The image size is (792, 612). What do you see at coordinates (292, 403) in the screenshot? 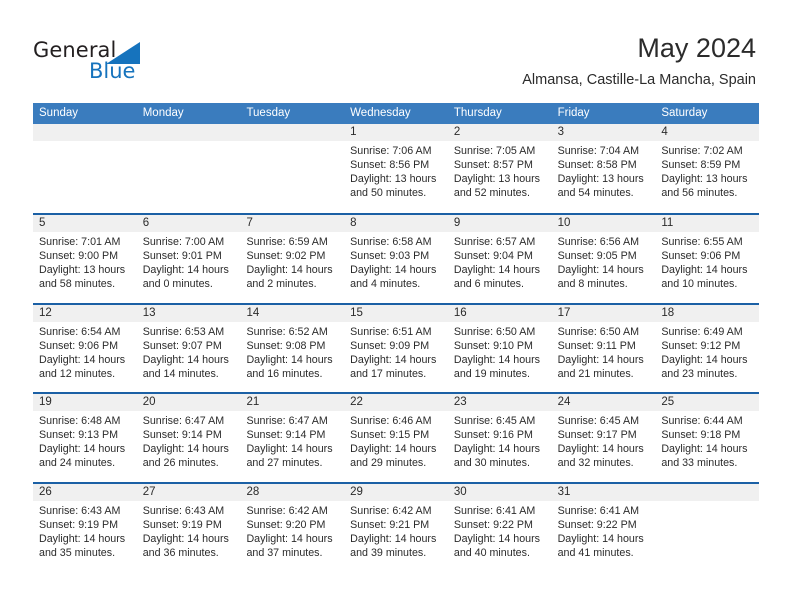
I see `day-number-band: 21` at bounding box center [292, 403].